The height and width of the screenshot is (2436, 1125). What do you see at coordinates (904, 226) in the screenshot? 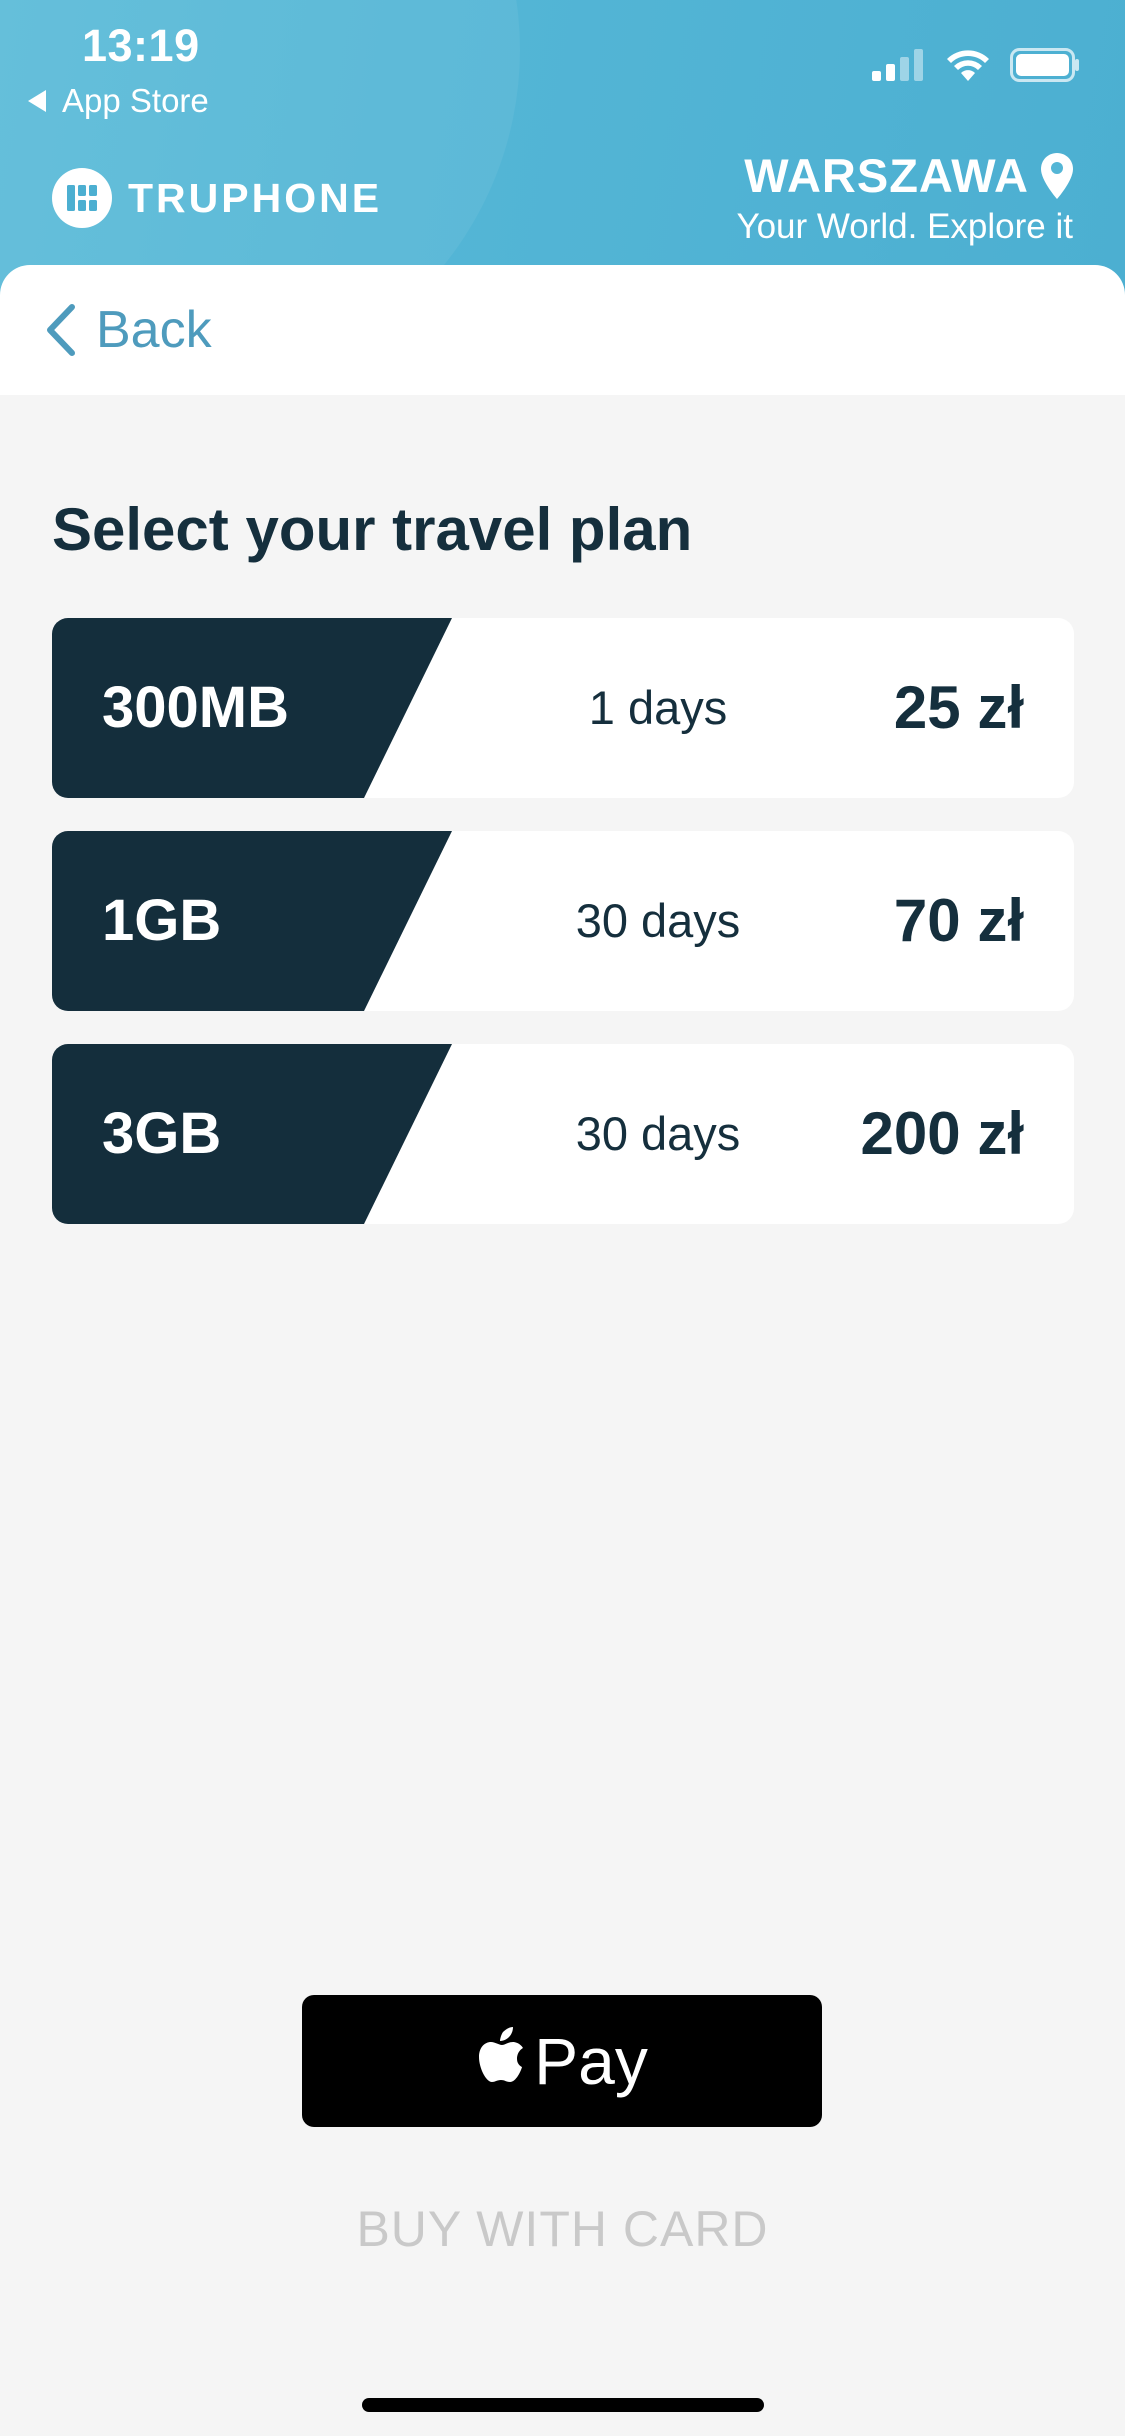
I see `tagline: Your World. Explore it` at bounding box center [904, 226].